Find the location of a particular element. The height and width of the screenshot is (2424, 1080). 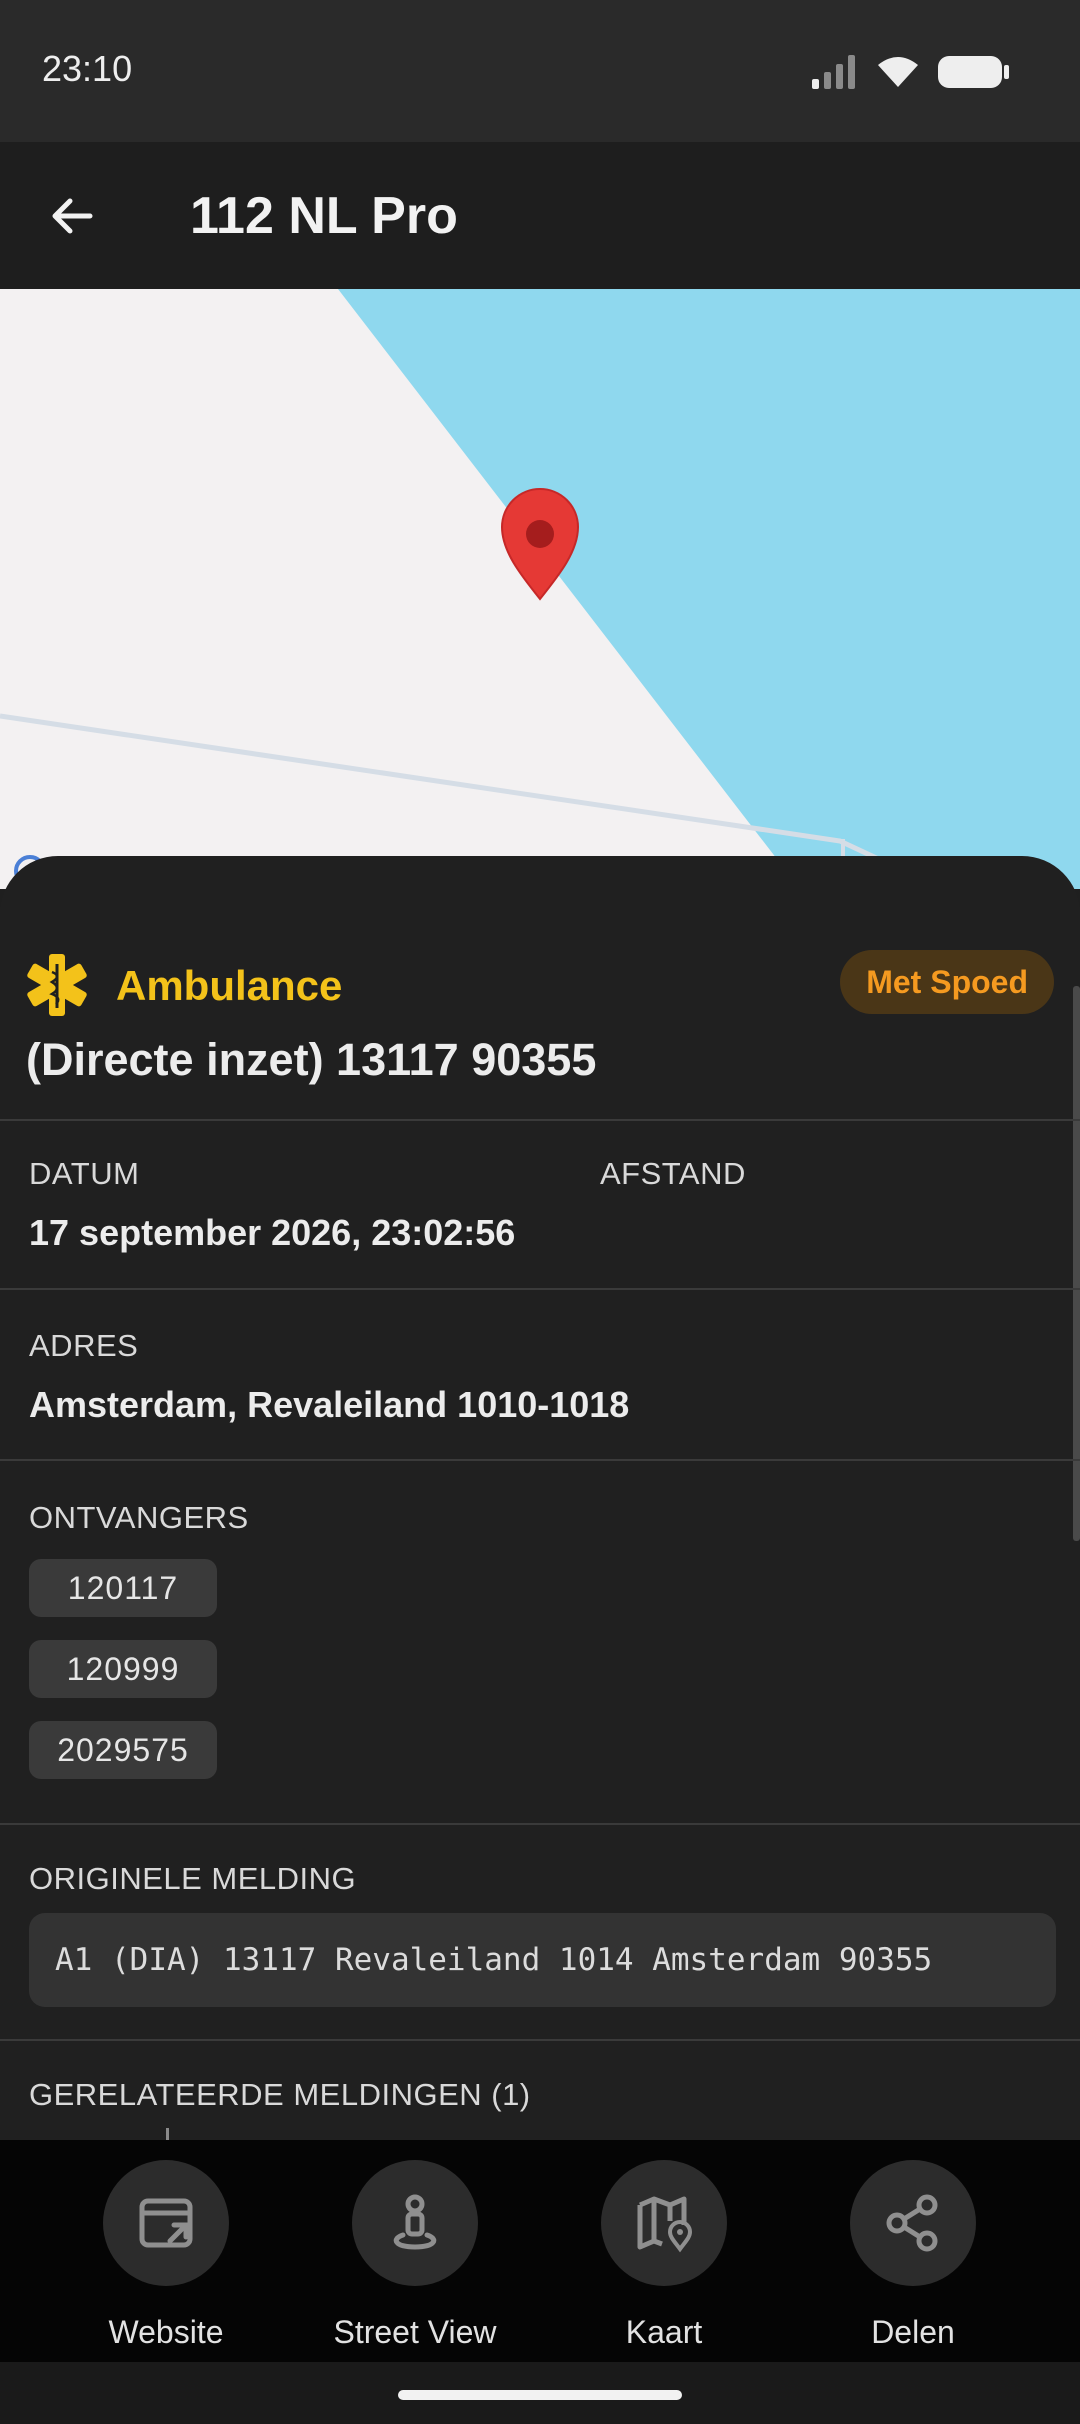

website-button: Website is located at coordinates (166, 2260).